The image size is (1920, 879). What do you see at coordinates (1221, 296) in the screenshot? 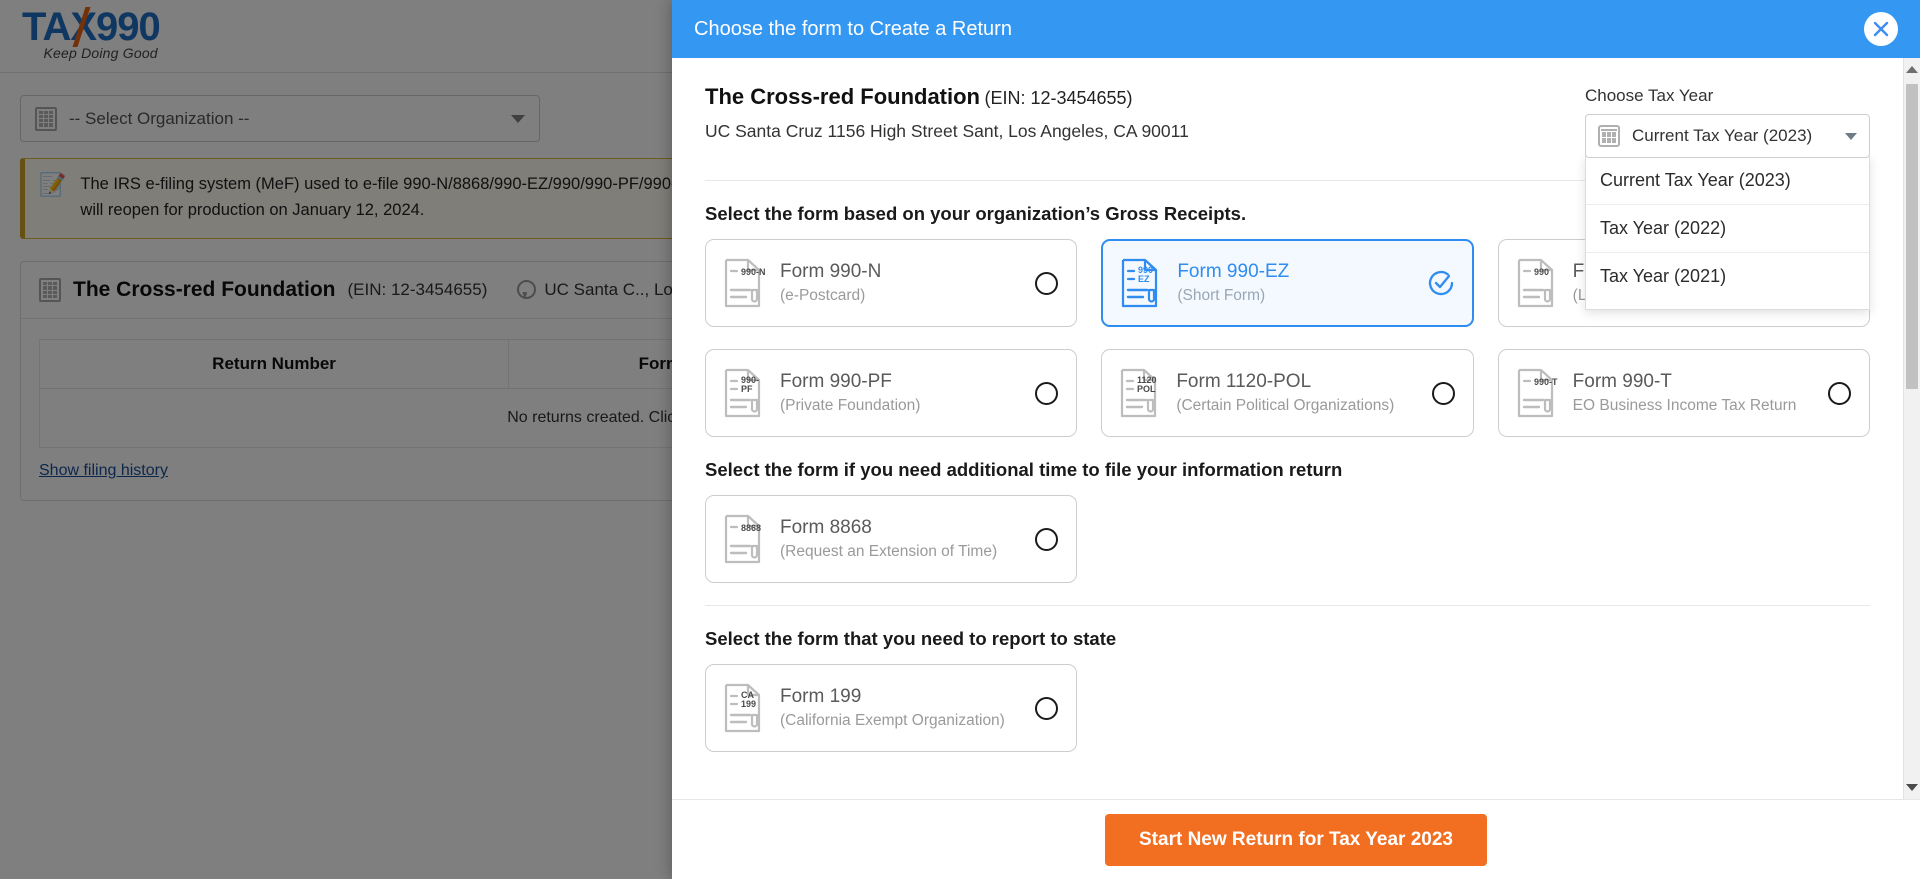
I see `form-card-subtitle: (Short Form)` at bounding box center [1221, 296].